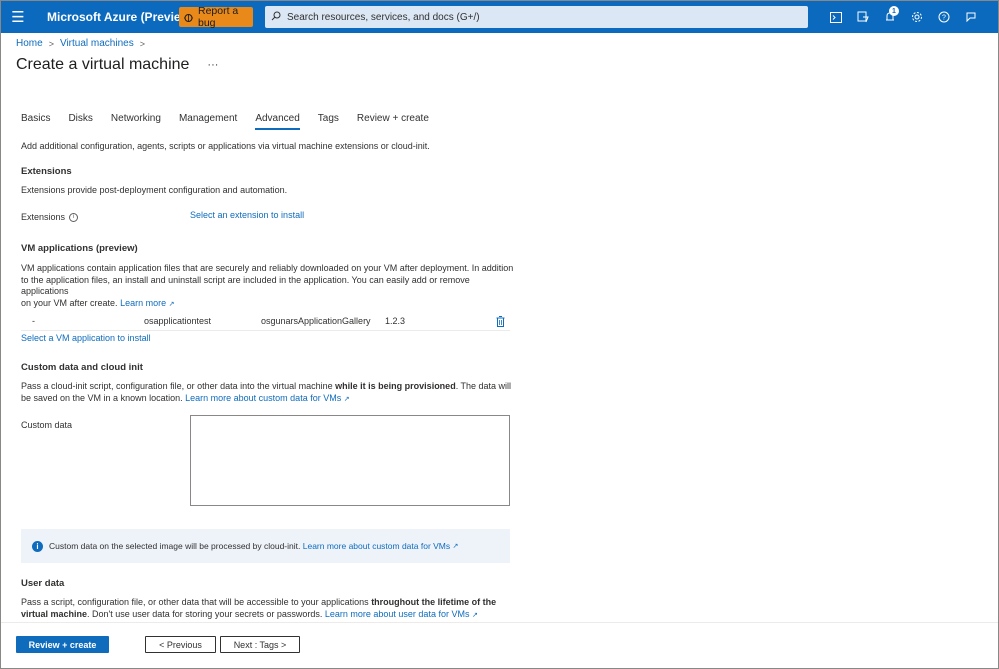  I want to click on customdata-learn-more-link: Learn more about custom data for VMs, so click(263, 398).